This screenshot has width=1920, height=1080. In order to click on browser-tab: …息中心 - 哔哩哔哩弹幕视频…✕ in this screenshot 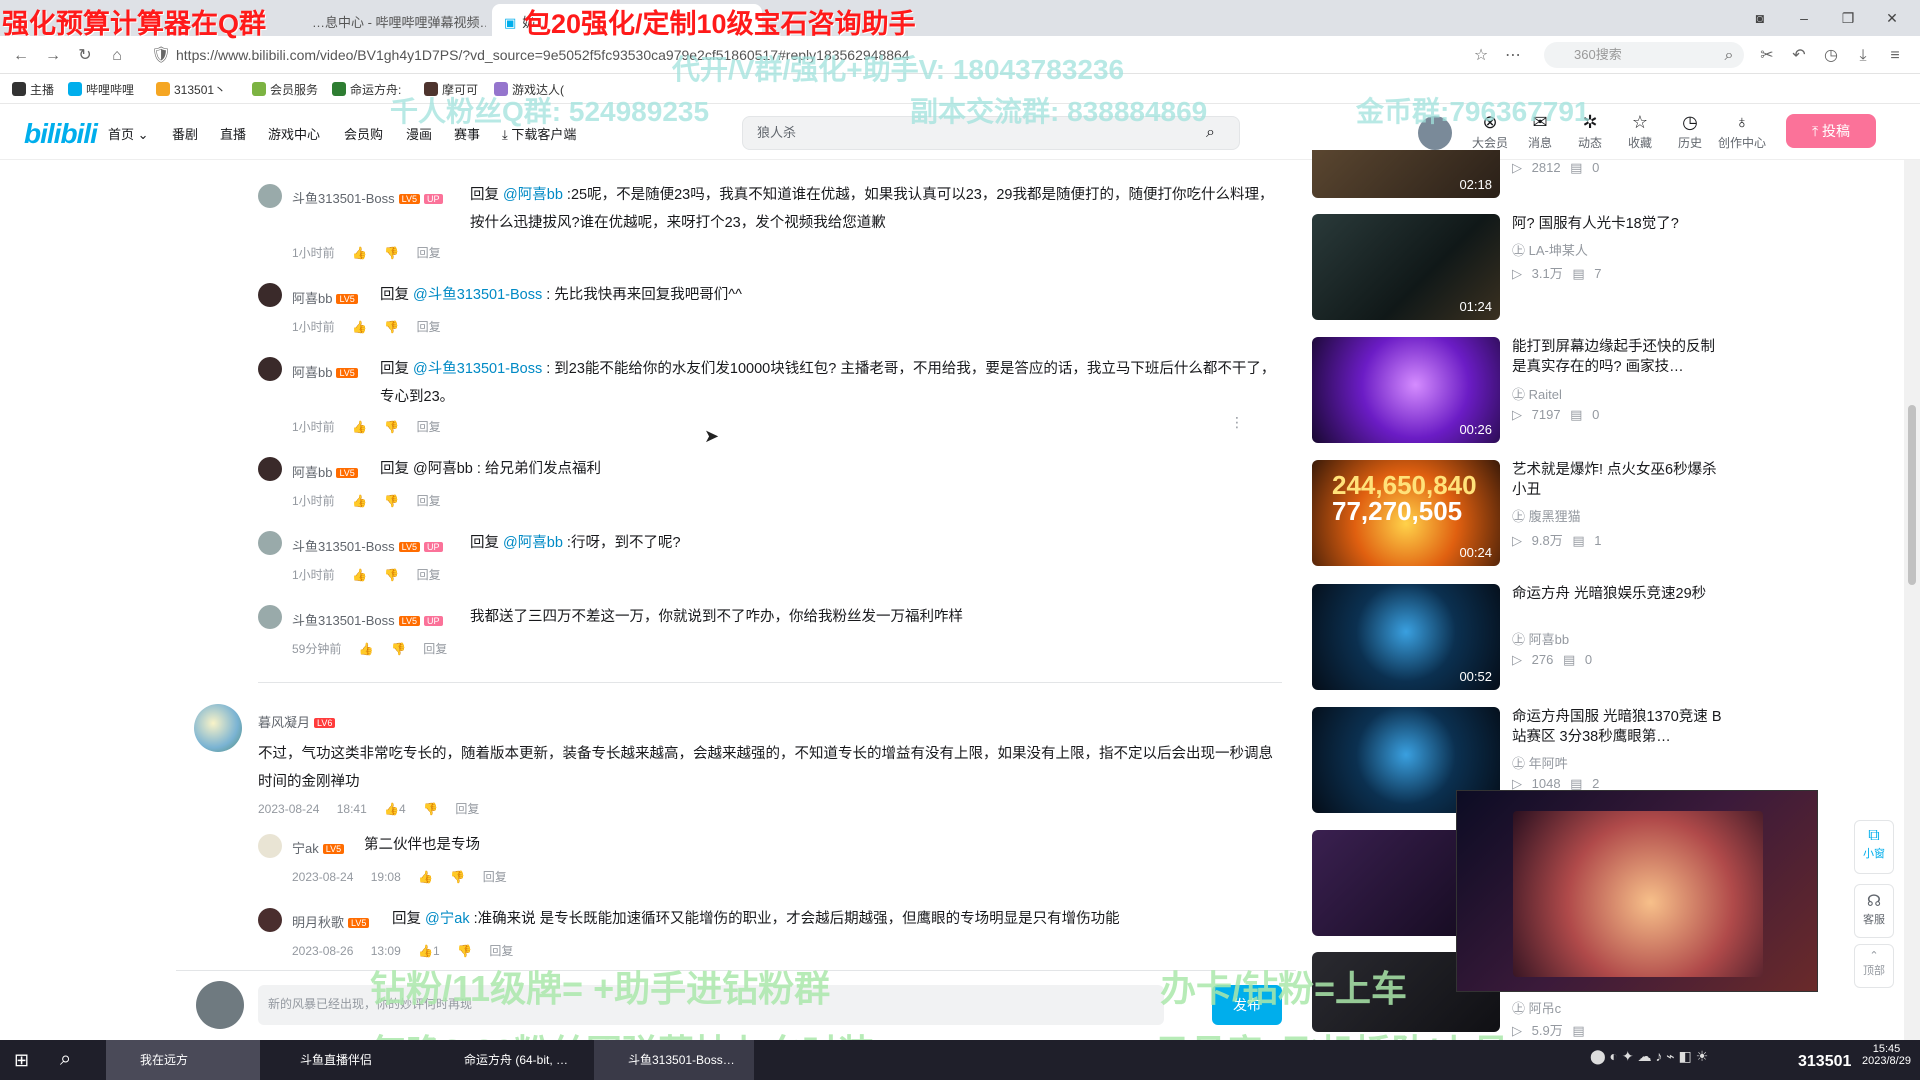, I will do `click(393, 20)`.